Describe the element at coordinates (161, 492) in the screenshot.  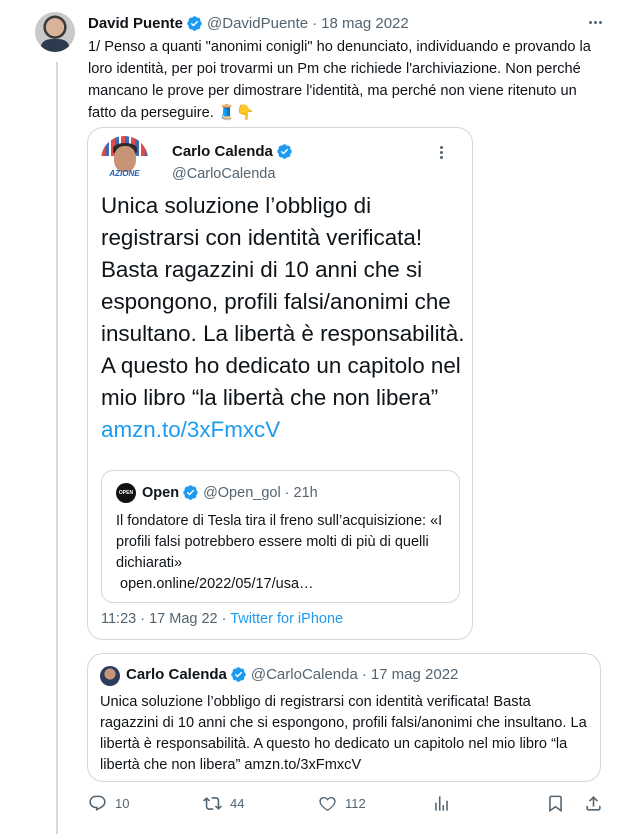
I see `inner-quote-author-name: Open` at that location.